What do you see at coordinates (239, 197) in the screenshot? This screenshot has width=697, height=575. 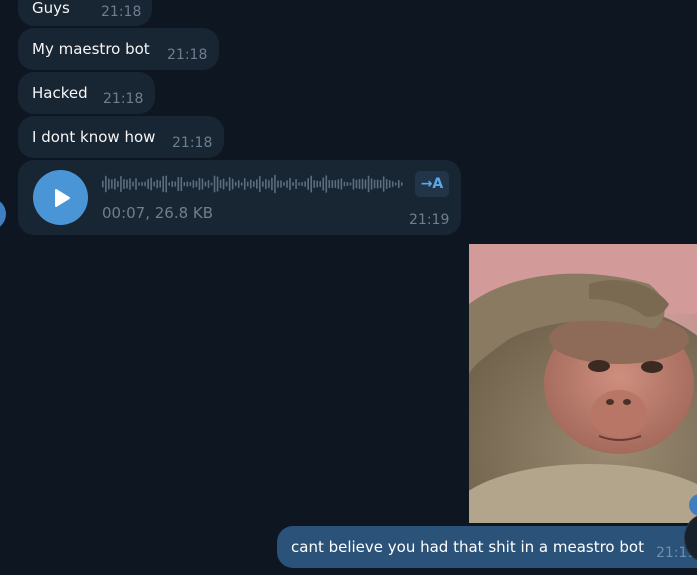 I see `voice-message-bubble: →A 00:07, 26.8 KB 21:19` at bounding box center [239, 197].